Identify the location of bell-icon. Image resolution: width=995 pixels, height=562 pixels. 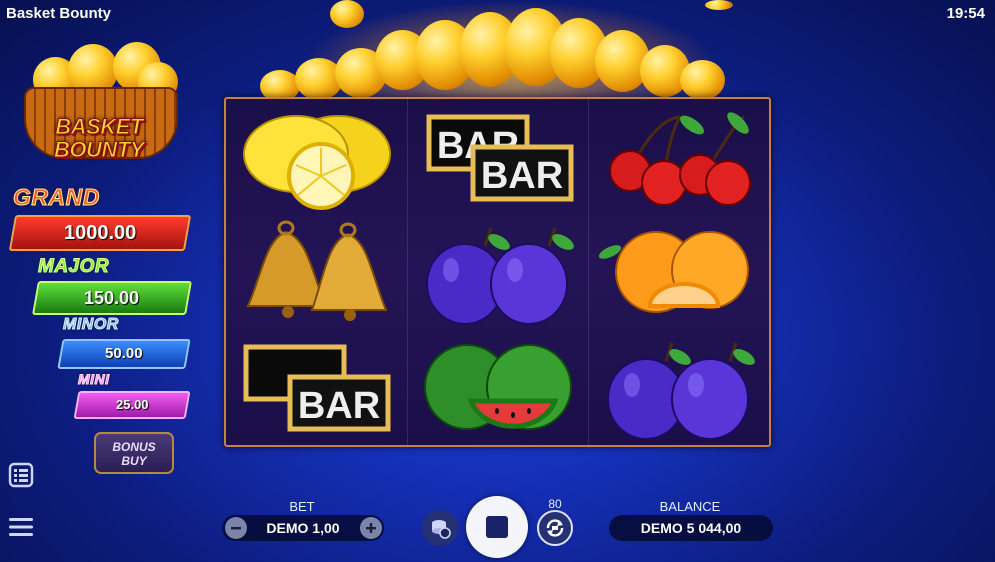
(317, 270).